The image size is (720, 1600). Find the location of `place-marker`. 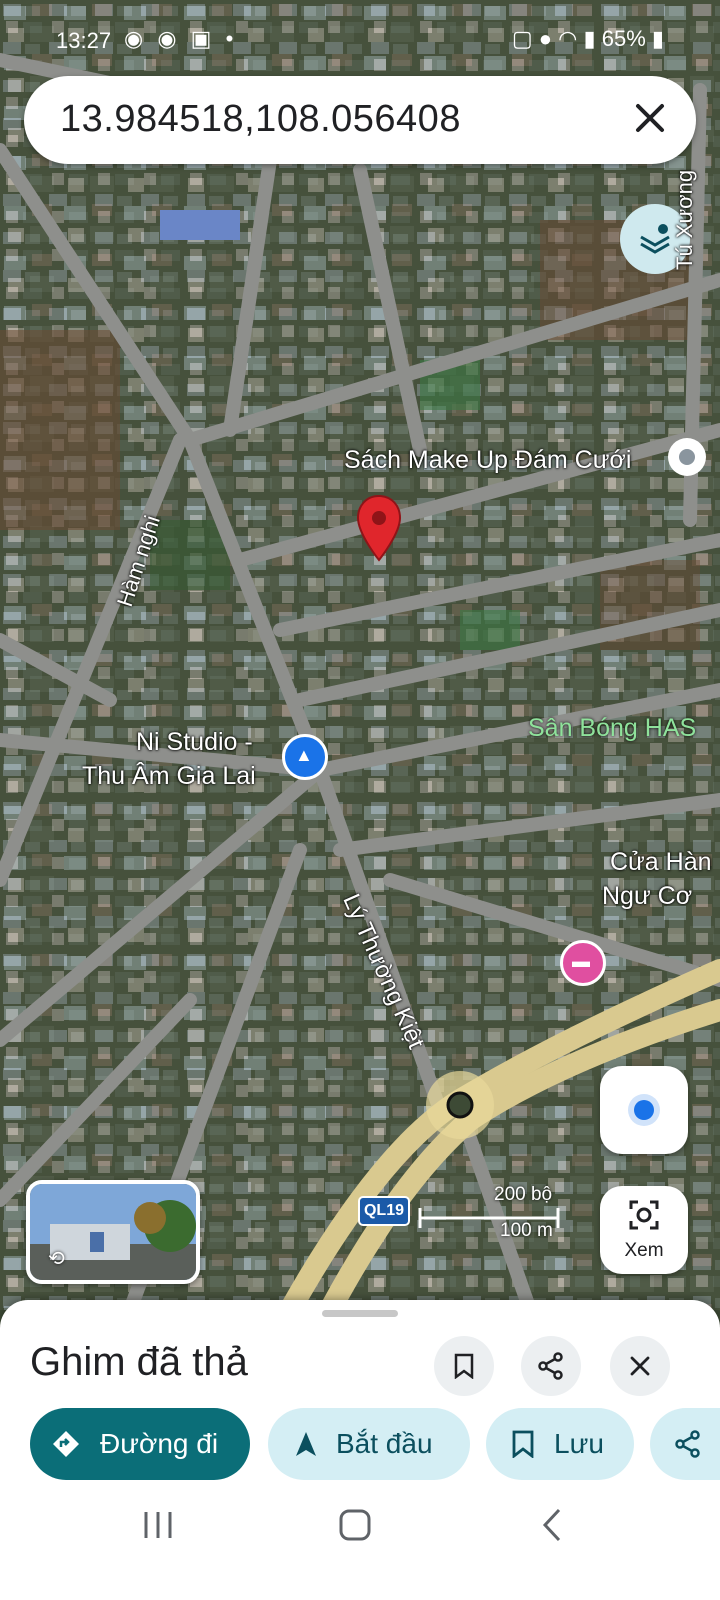

place-marker is located at coordinates (687, 457).